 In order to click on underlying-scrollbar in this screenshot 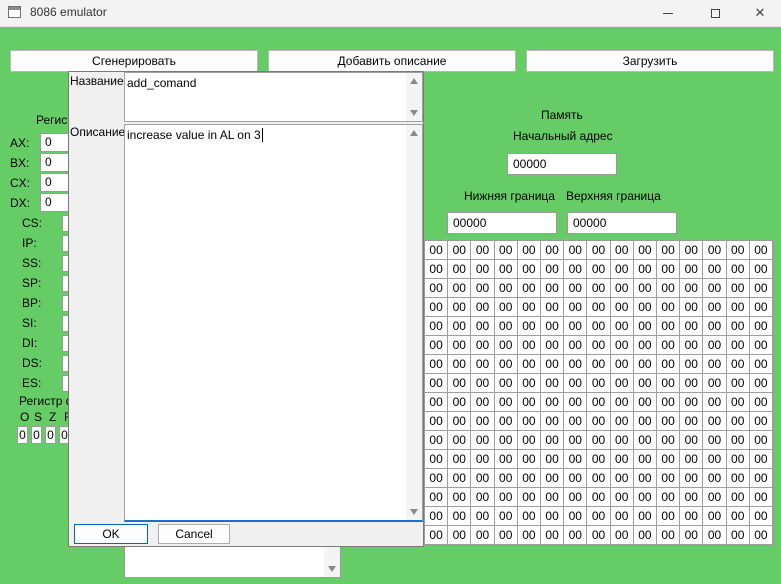, I will do `click(332, 561)`.